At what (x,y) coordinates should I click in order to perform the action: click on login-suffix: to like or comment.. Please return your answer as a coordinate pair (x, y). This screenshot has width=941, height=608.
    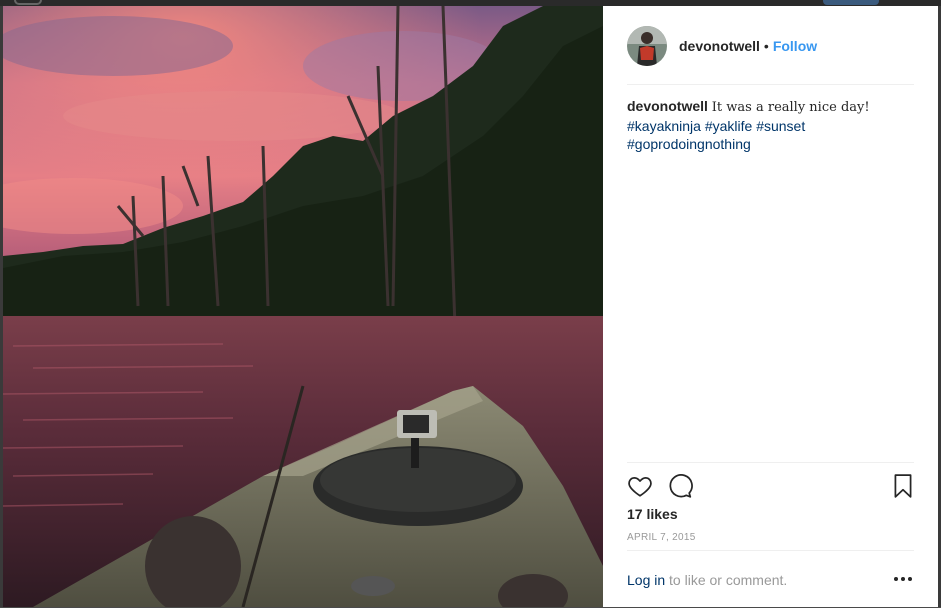
    Looking at the image, I should click on (728, 580).